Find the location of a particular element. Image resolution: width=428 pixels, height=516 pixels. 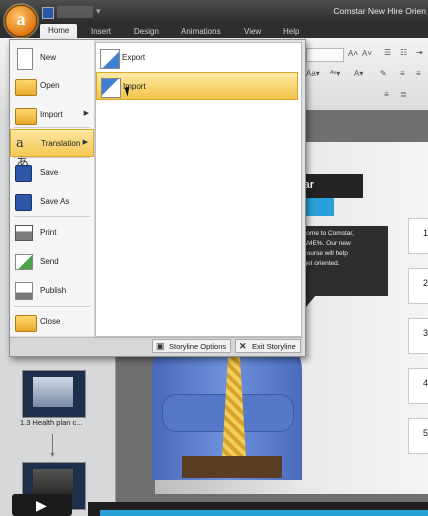

ribbon-tabs: Home Insert Design Animations View Help is located at coordinates (214, 31).